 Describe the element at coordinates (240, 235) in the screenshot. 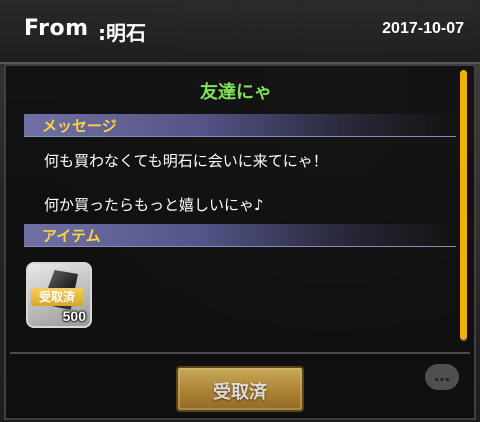

I see `item-section-header: アイテム` at that location.